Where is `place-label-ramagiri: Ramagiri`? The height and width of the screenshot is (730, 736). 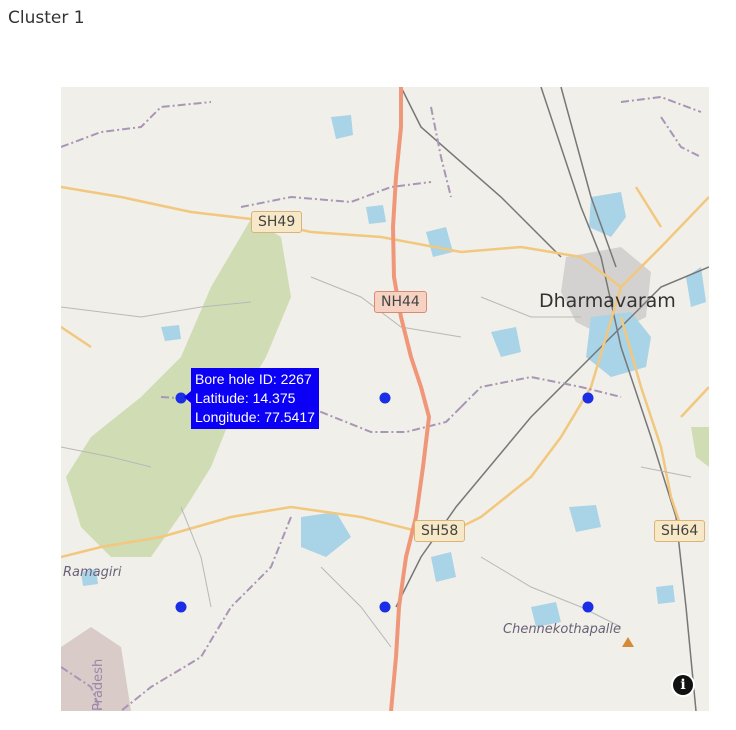 place-label-ramagiri: Ramagiri is located at coordinates (92, 572).